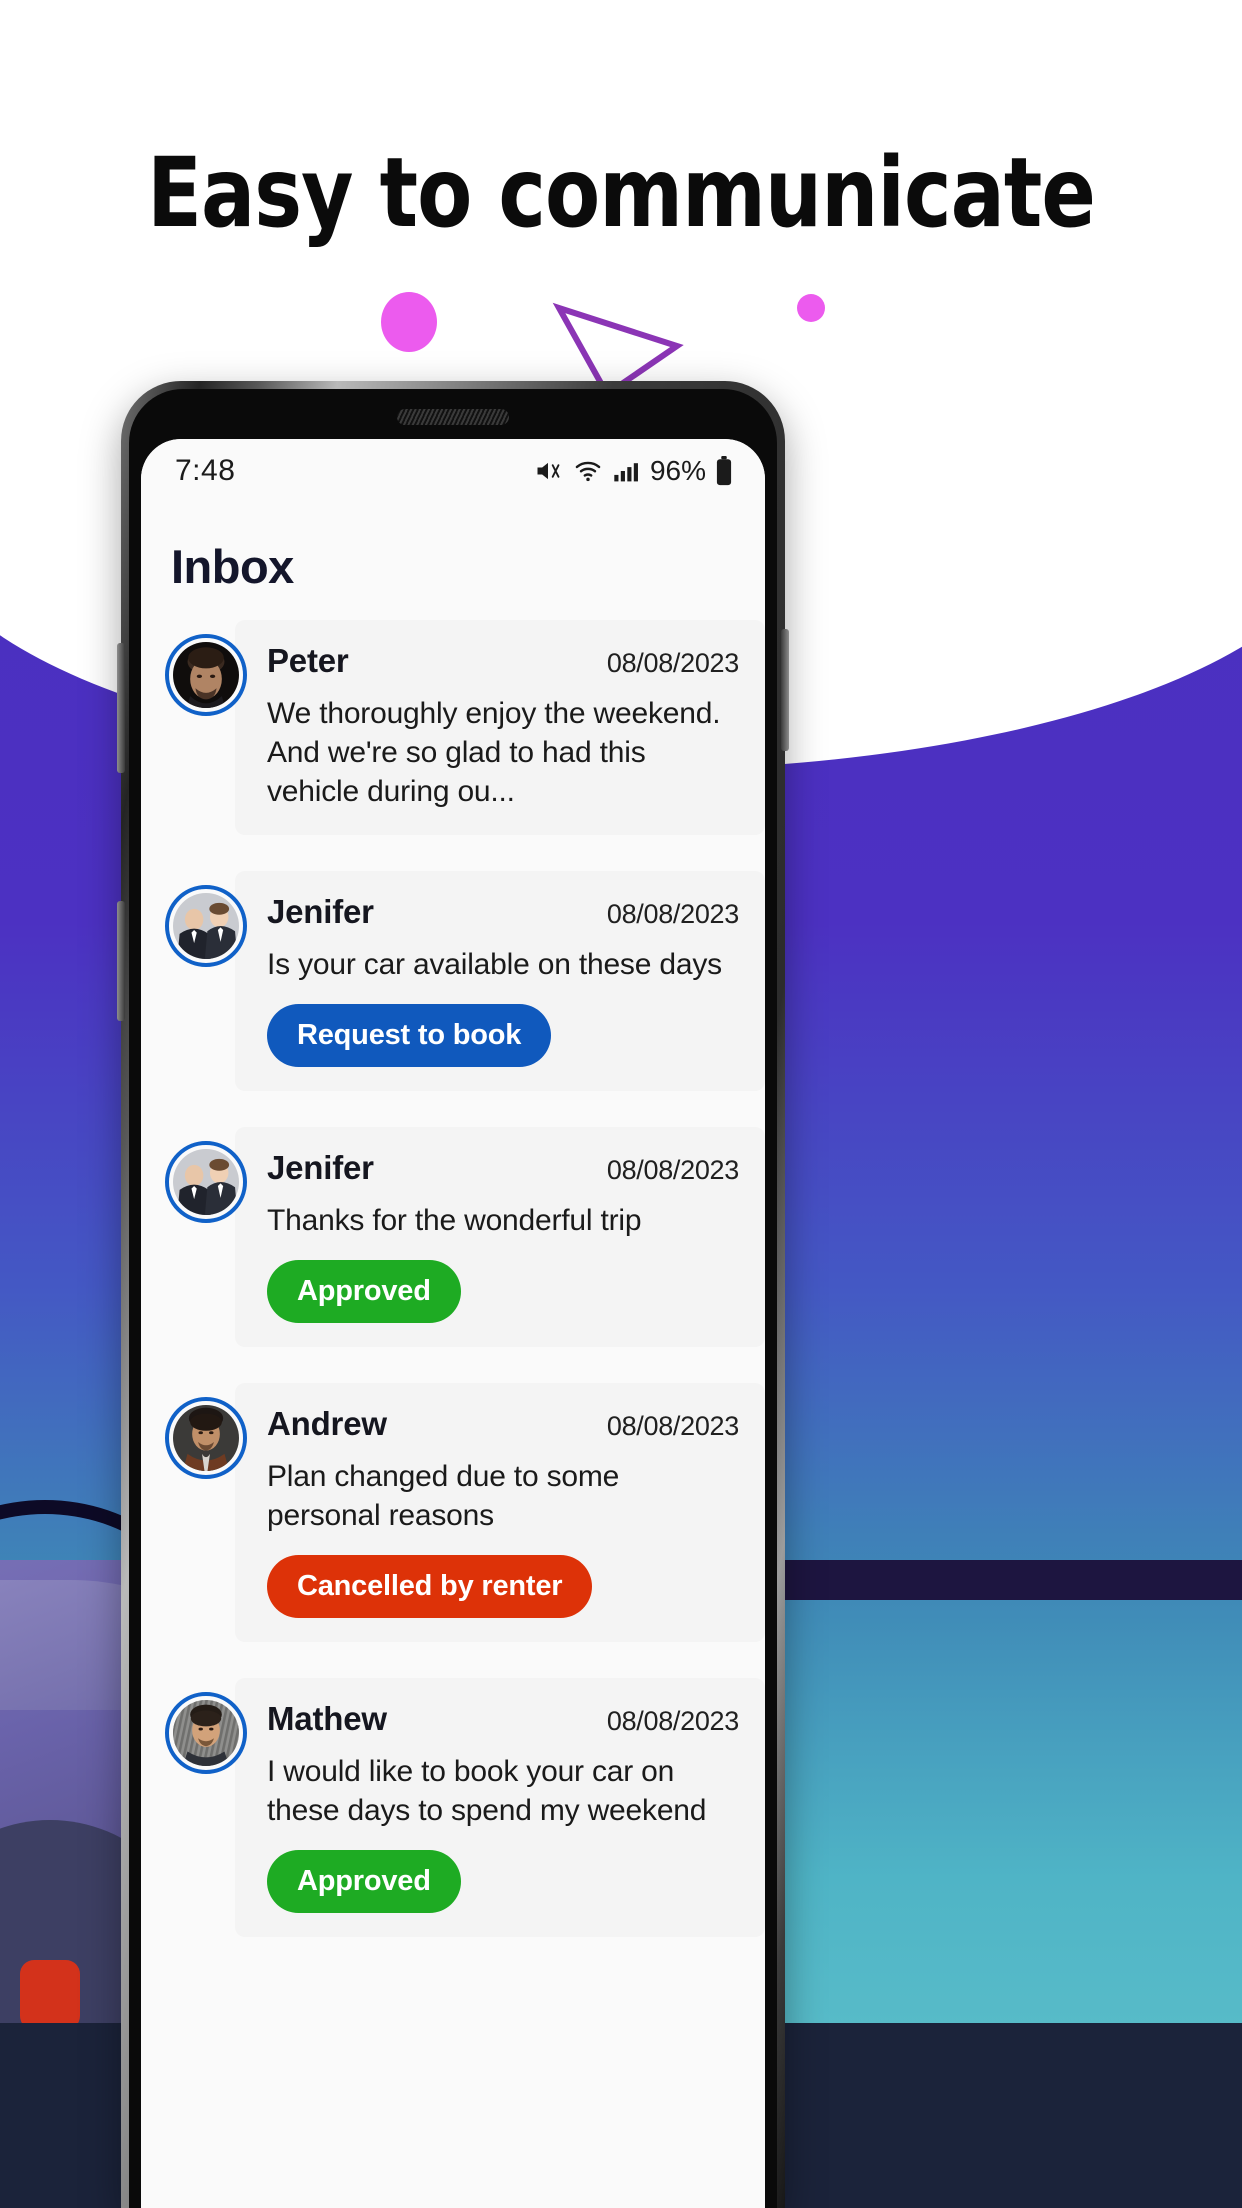  Describe the element at coordinates (548, 471) in the screenshot. I see `mute-icon` at that location.